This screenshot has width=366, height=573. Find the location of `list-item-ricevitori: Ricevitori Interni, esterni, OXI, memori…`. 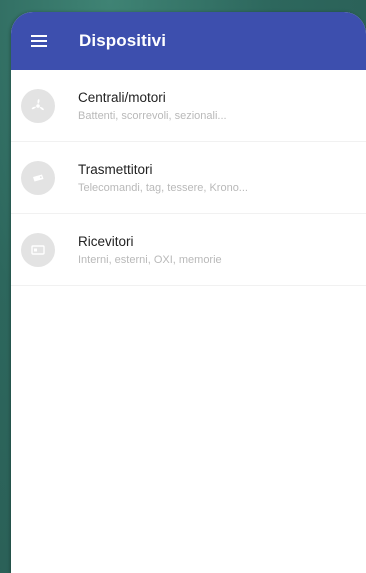

list-item-ricevitori: Ricevitori Interni, esterni, OXI, memori… is located at coordinates (188, 250).